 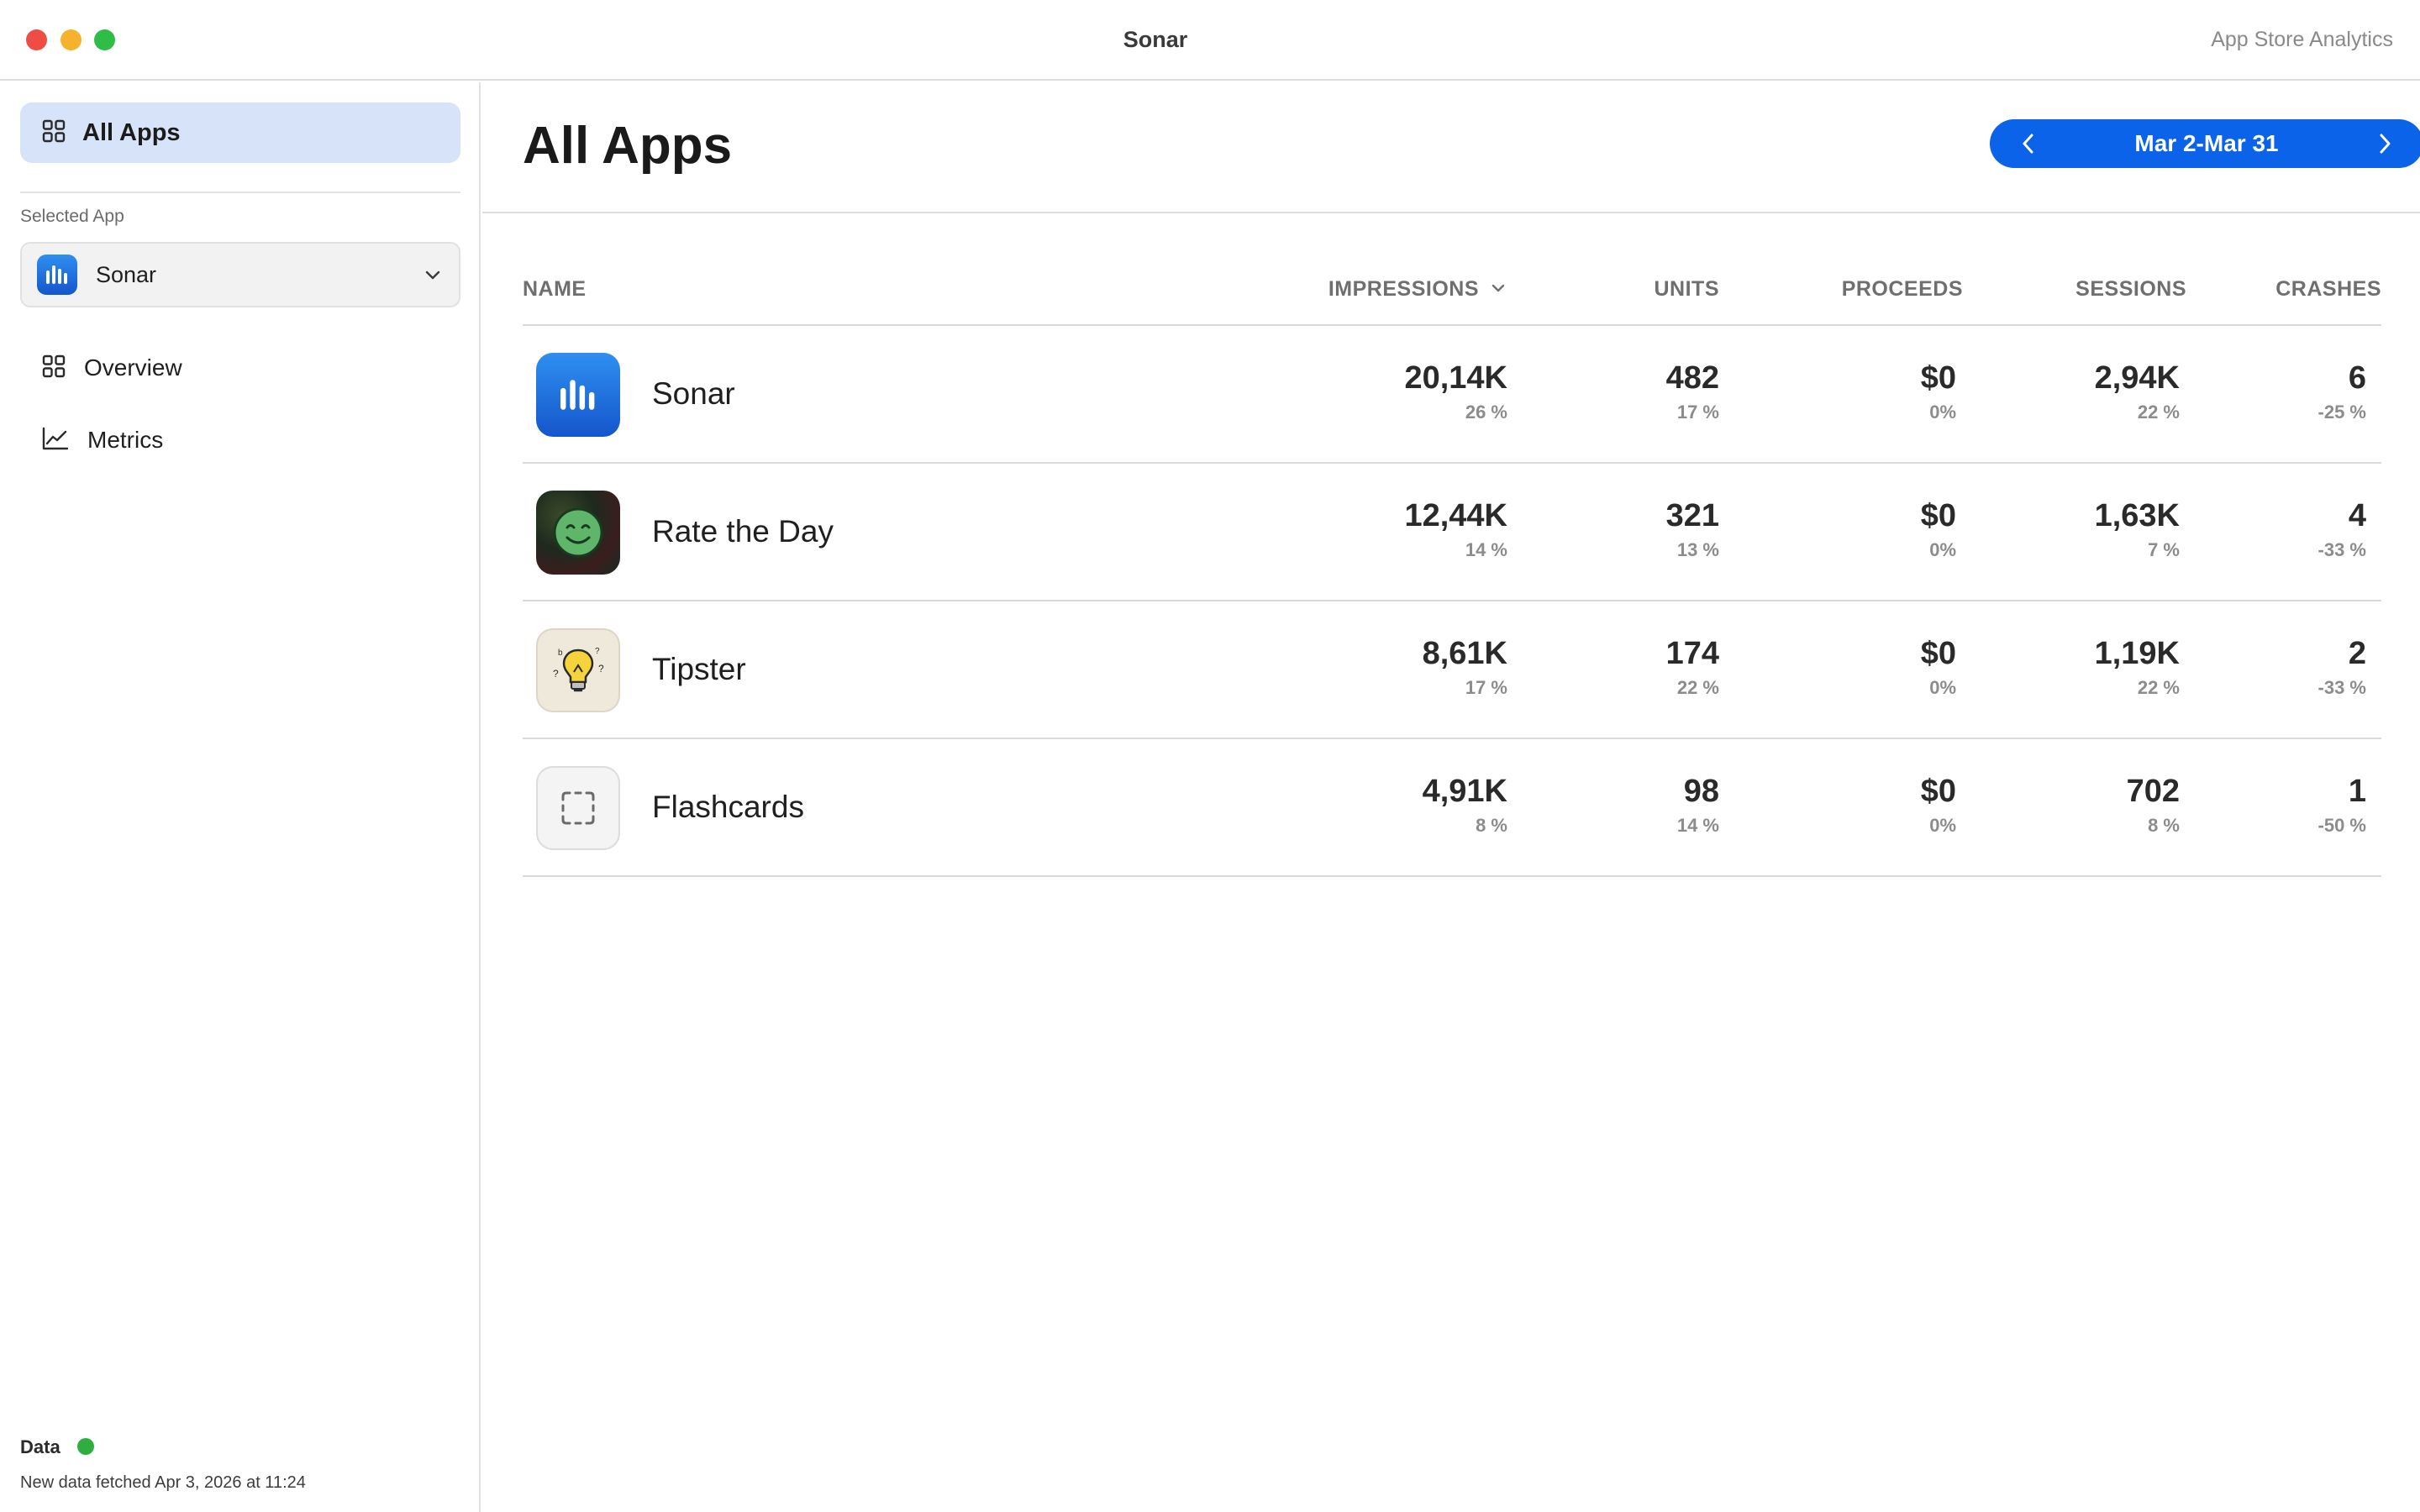 What do you see at coordinates (2385, 144) in the screenshot?
I see `next-period-button` at bounding box center [2385, 144].